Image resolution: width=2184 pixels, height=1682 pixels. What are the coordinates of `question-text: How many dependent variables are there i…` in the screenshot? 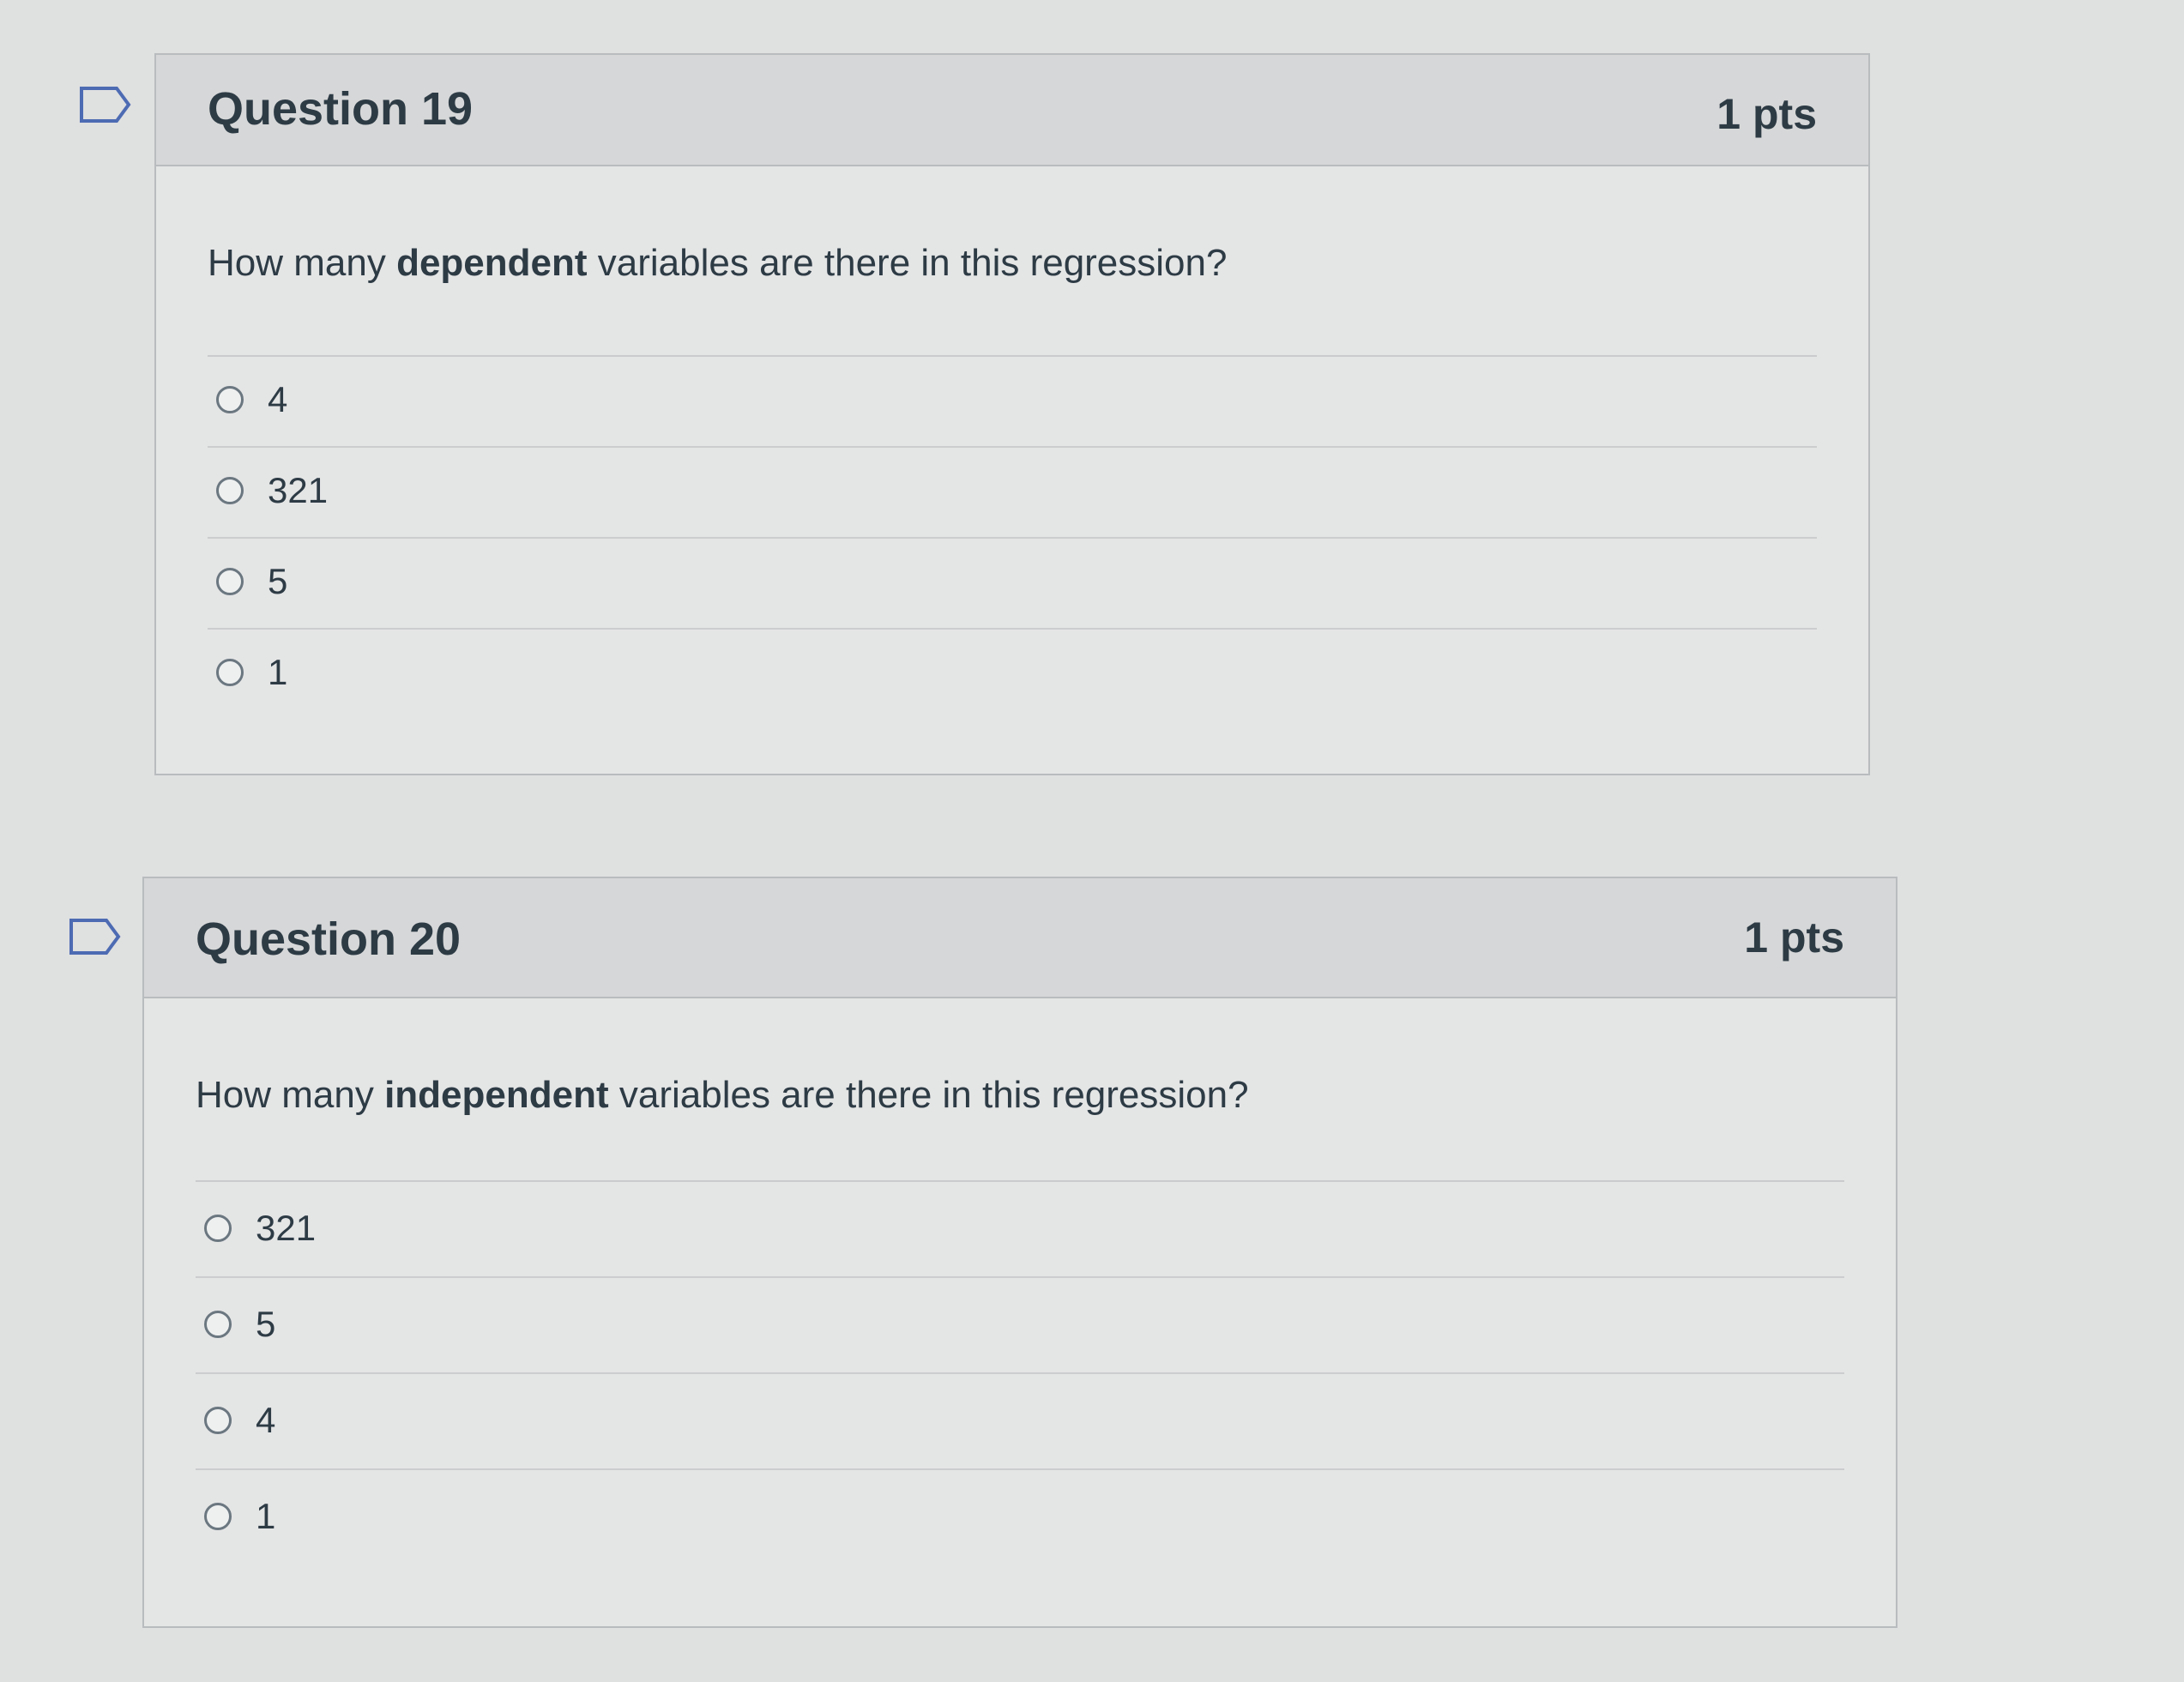 It's located at (718, 263).